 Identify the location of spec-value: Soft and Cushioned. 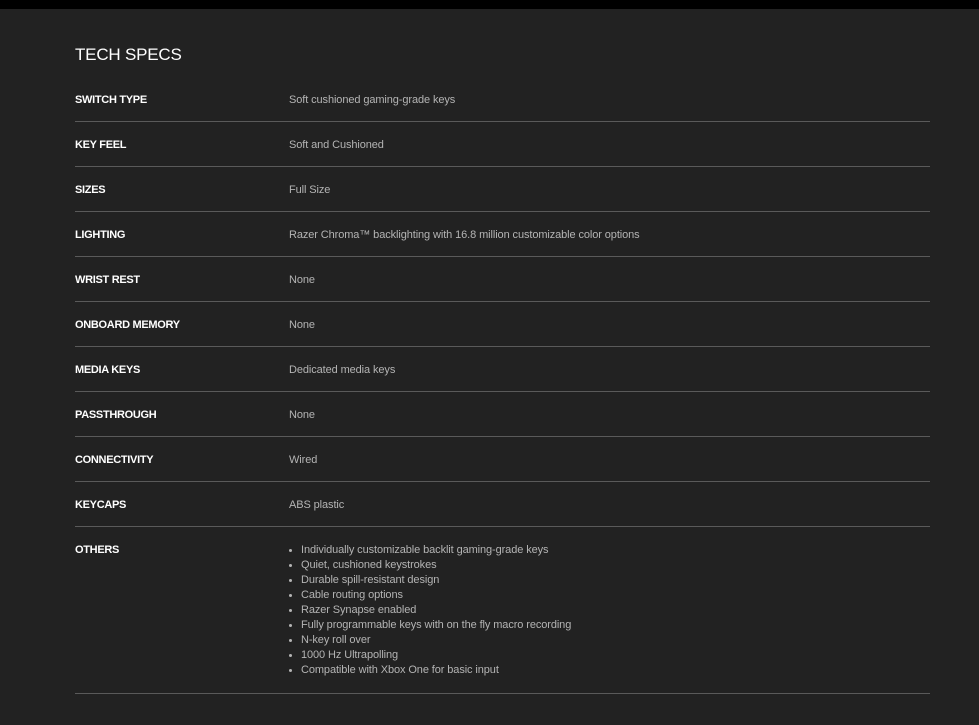
(336, 145).